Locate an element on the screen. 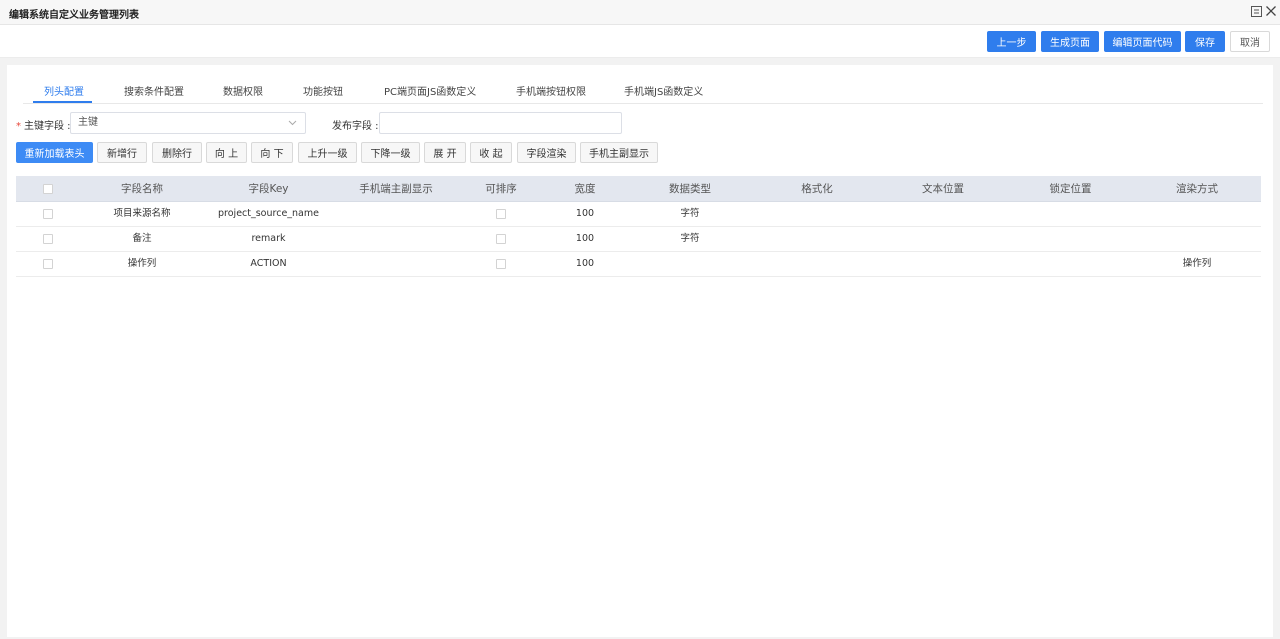 This screenshot has height=639, width=1280. cell-field-key: remark is located at coordinates (268, 238).